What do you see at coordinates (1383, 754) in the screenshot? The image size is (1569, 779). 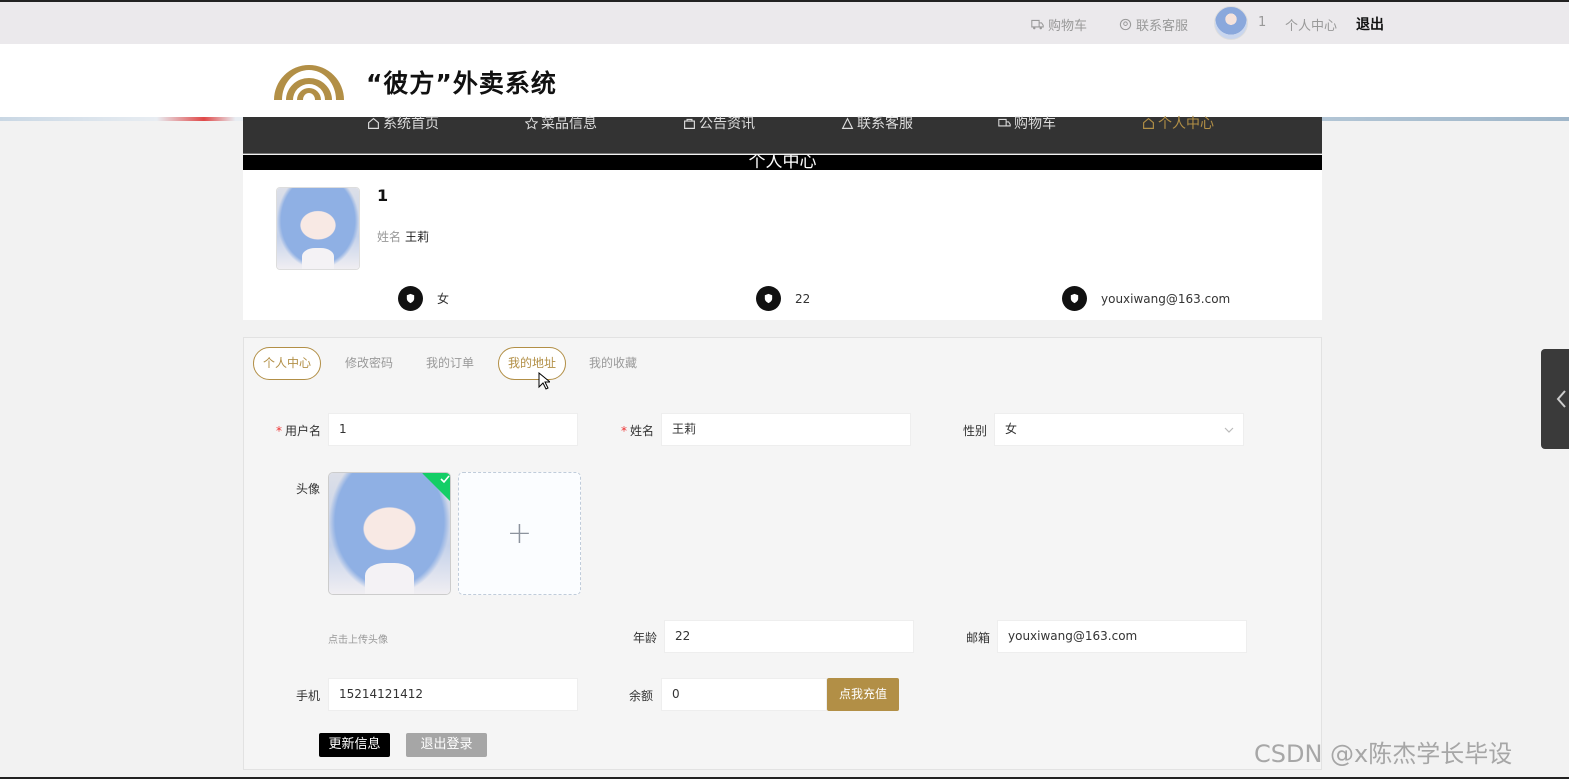 I see `watermark: CSDN @x陈杰学长毕设` at bounding box center [1383, 754].